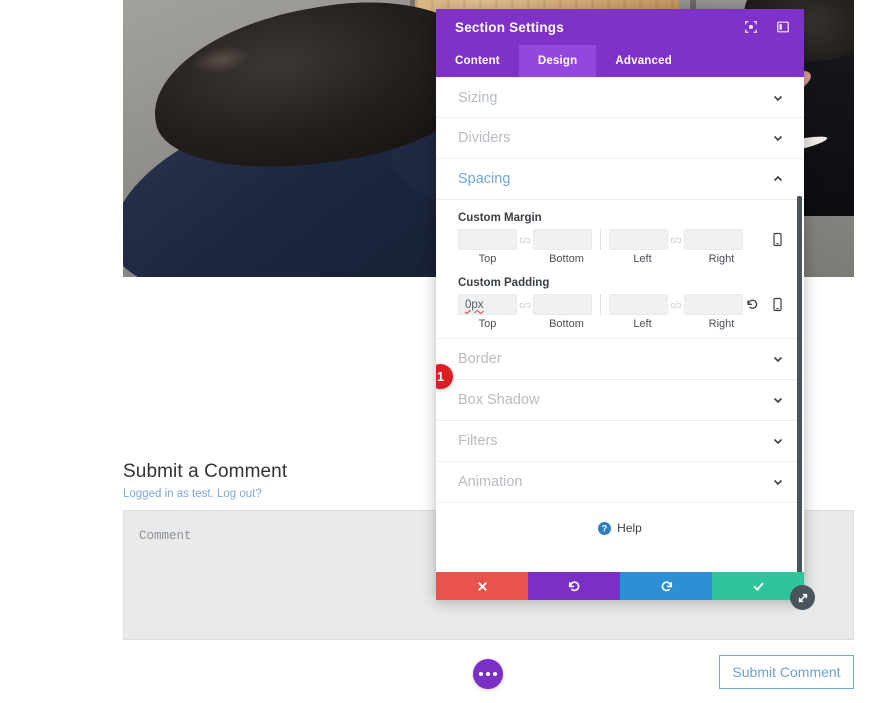 The width and height of the screenshot is (880, 703). I want to click on padding-vertical-pair: 0px c/ɔ, so click(525, 304).